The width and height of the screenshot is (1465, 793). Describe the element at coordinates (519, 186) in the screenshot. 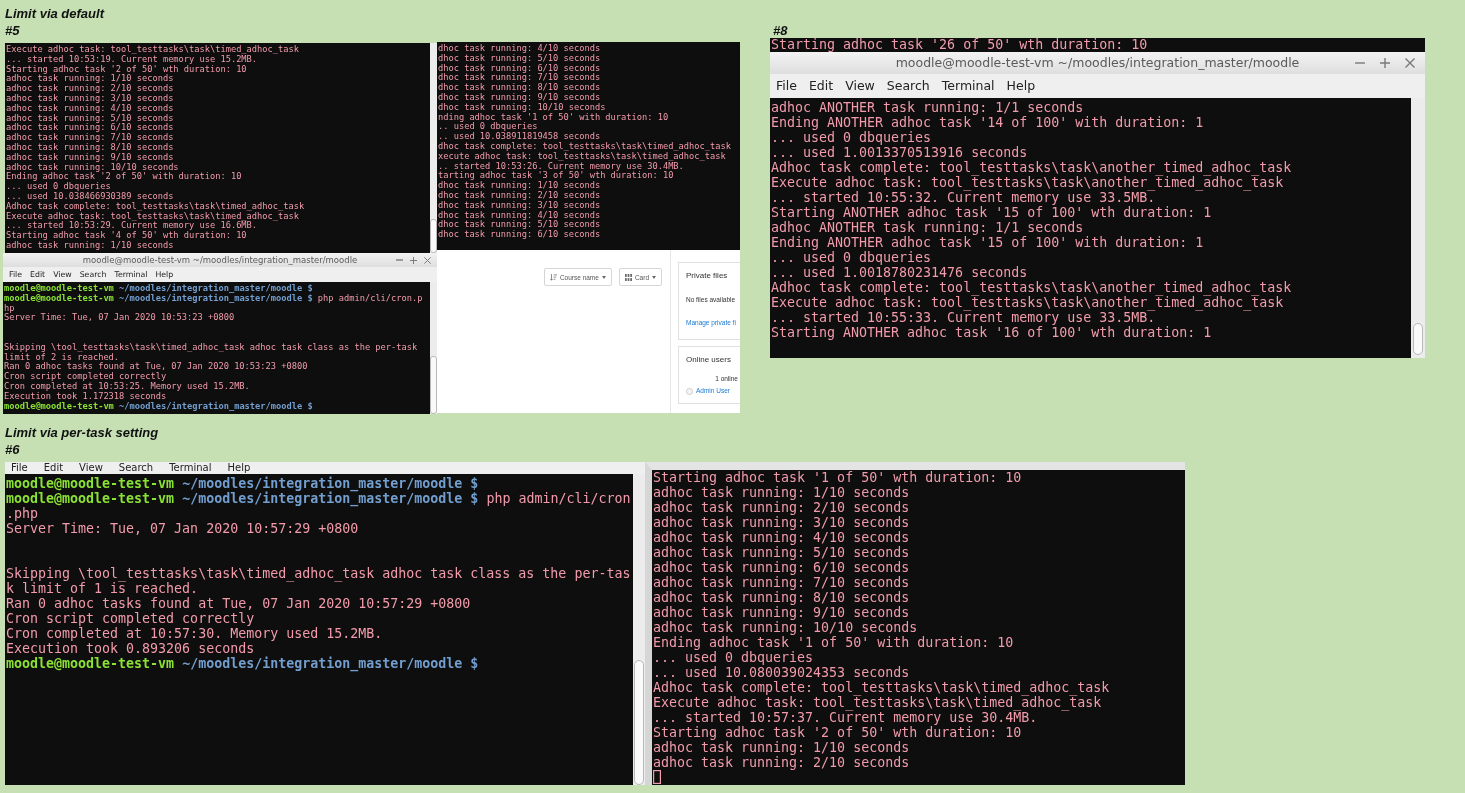

I see `terminal-line: dhoc task running: 1/10 seconds` at that location.